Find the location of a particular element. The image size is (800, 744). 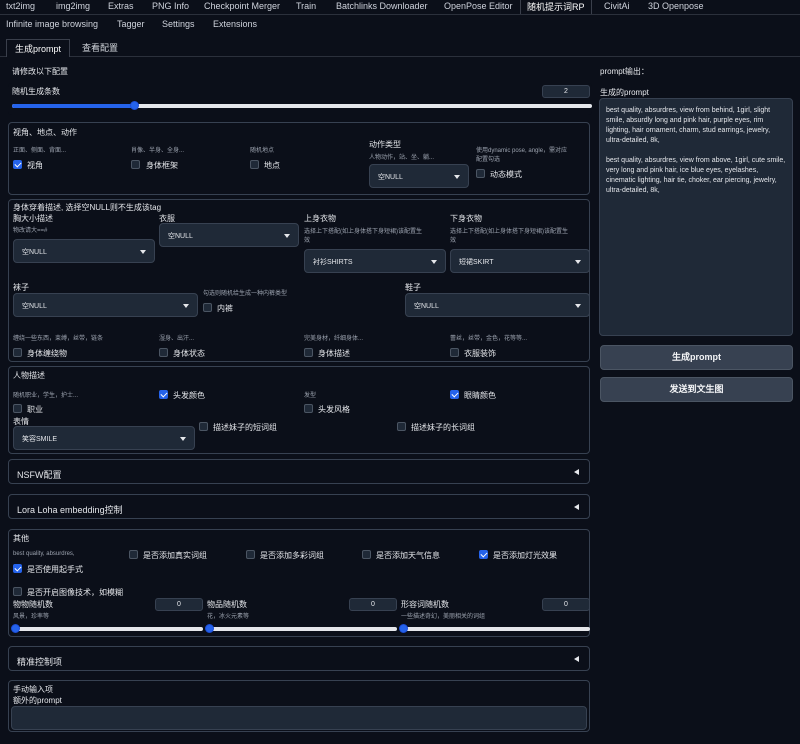

colorful-checkbox is located at coordinates (250, 554).